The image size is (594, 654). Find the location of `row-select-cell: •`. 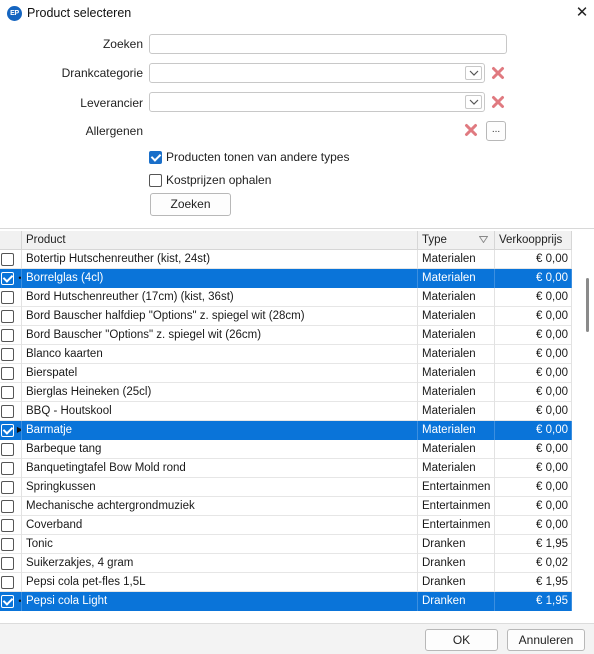

row-select-cell: • is located at coordinates (11, 278).